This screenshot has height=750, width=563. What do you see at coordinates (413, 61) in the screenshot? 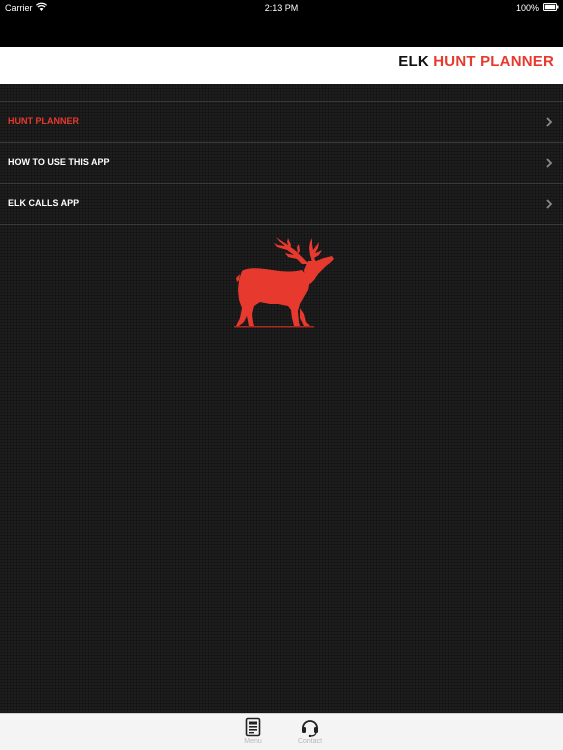
I see `app-title-part1: ELK` at bounding box center [413, 61].